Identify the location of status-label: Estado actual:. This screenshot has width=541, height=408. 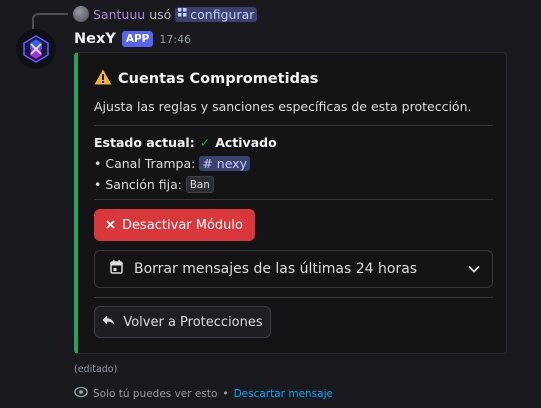
(144, 142).